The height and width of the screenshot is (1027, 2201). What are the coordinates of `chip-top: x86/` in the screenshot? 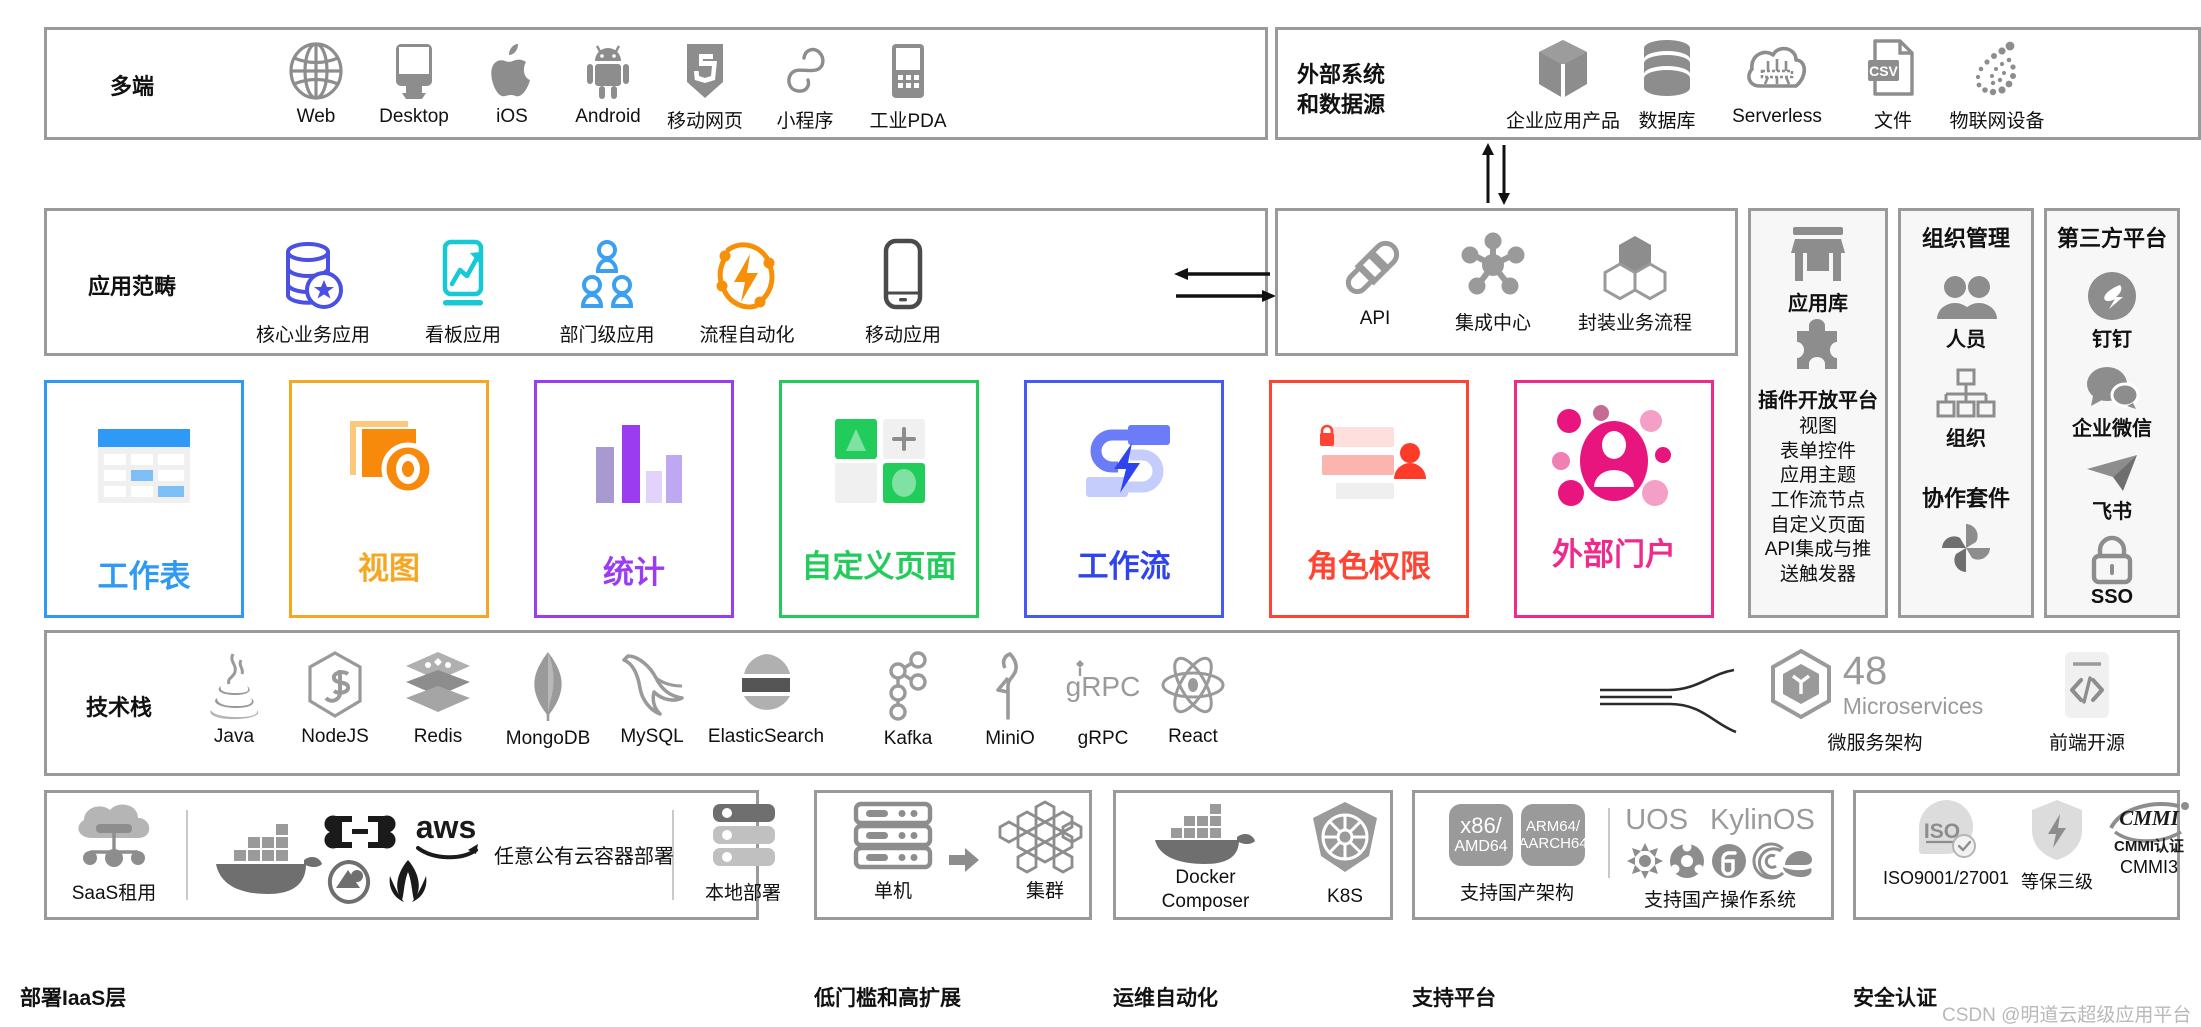 It's located at (1481, 826).